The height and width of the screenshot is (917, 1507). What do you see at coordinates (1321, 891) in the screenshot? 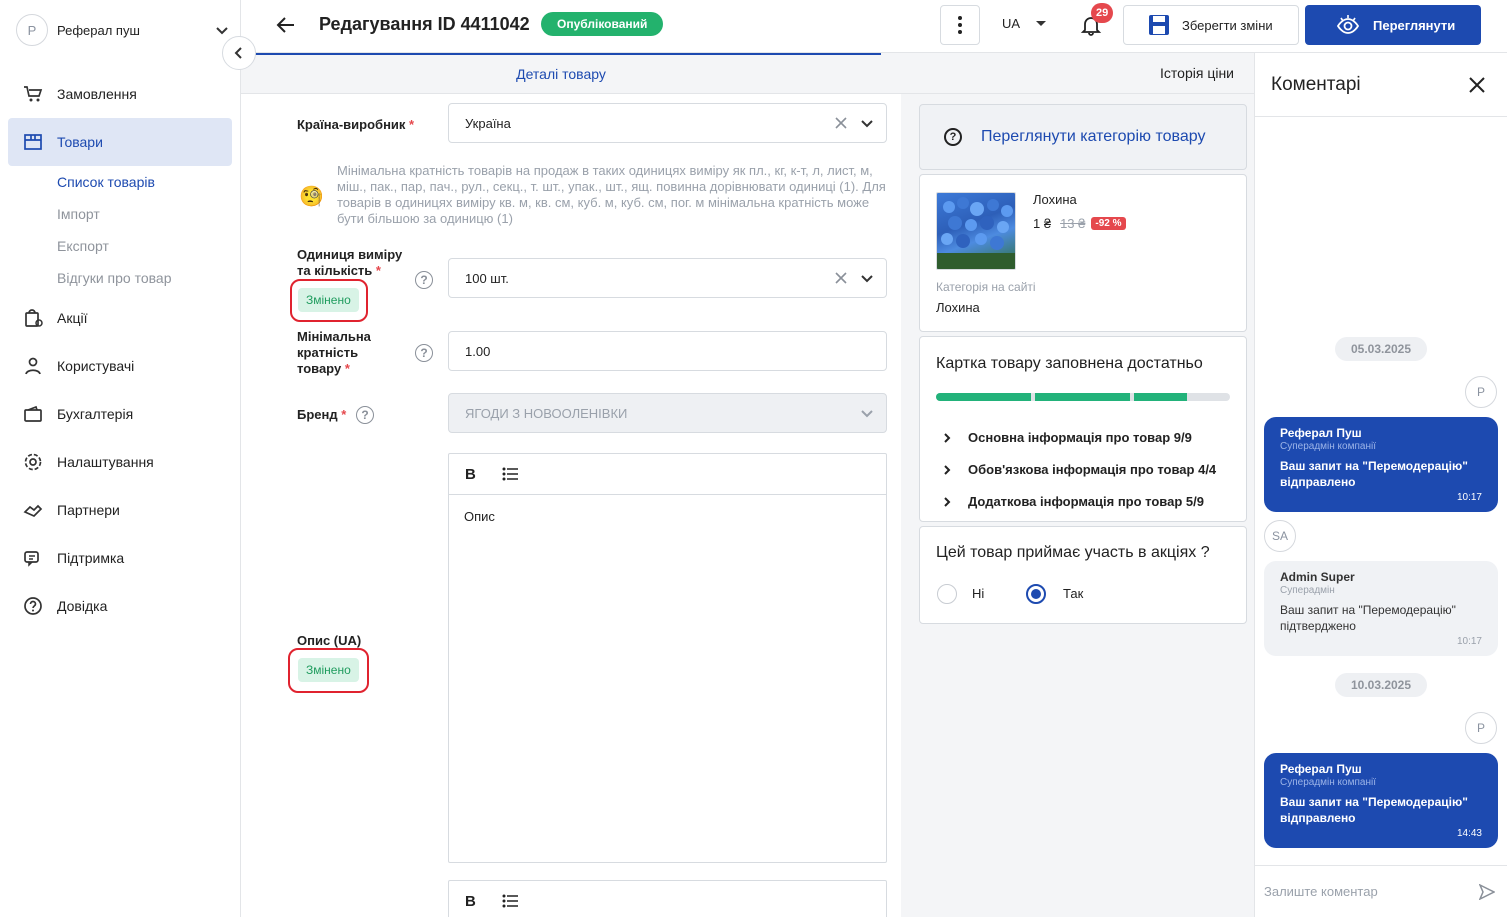
I see `comment-placeholder: Залиште коментар` at bounding box center [1321, 891].